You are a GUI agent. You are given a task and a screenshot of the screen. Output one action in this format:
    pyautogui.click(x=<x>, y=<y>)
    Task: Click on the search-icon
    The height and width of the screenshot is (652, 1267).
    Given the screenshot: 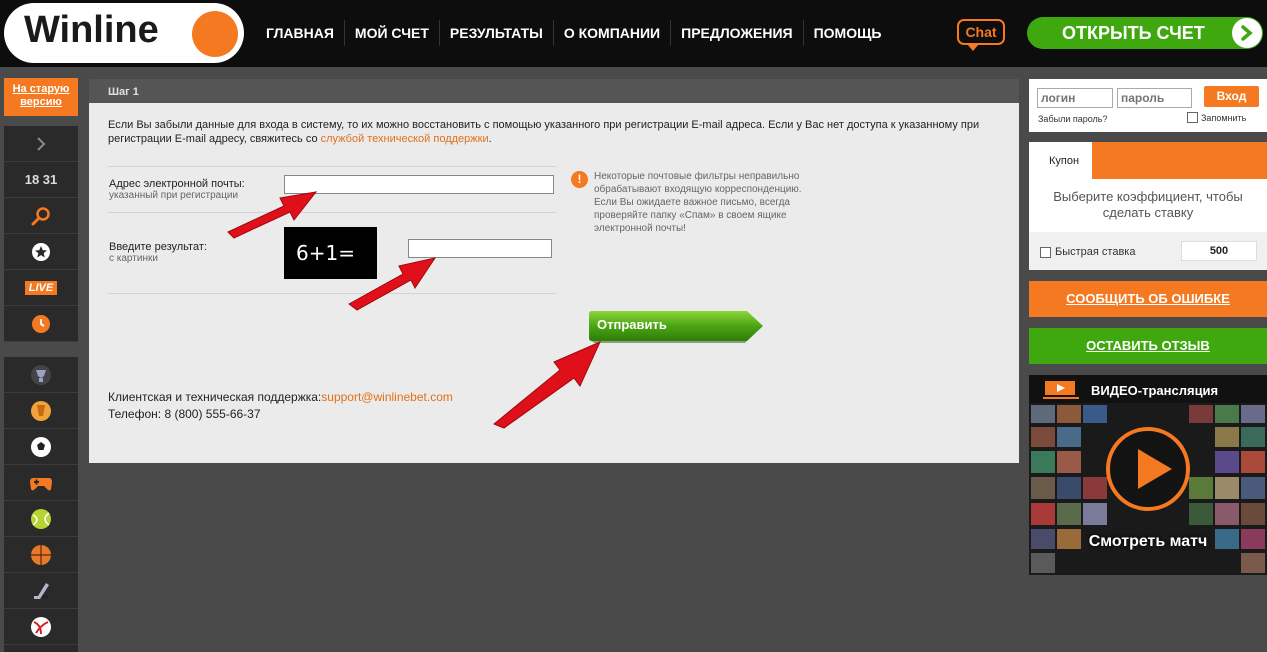 What is the action you would take?
    pyautogui.click(x=40, y=215)
    